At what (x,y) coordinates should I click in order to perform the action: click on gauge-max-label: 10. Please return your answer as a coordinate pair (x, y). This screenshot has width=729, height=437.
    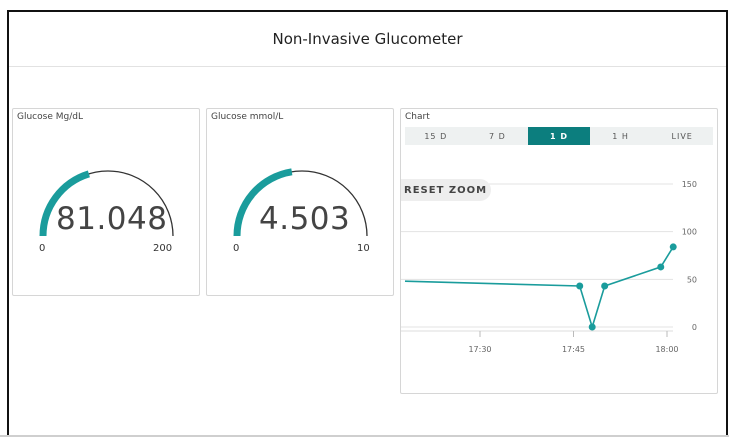
    Looking at the image, I should click on (363, 248).